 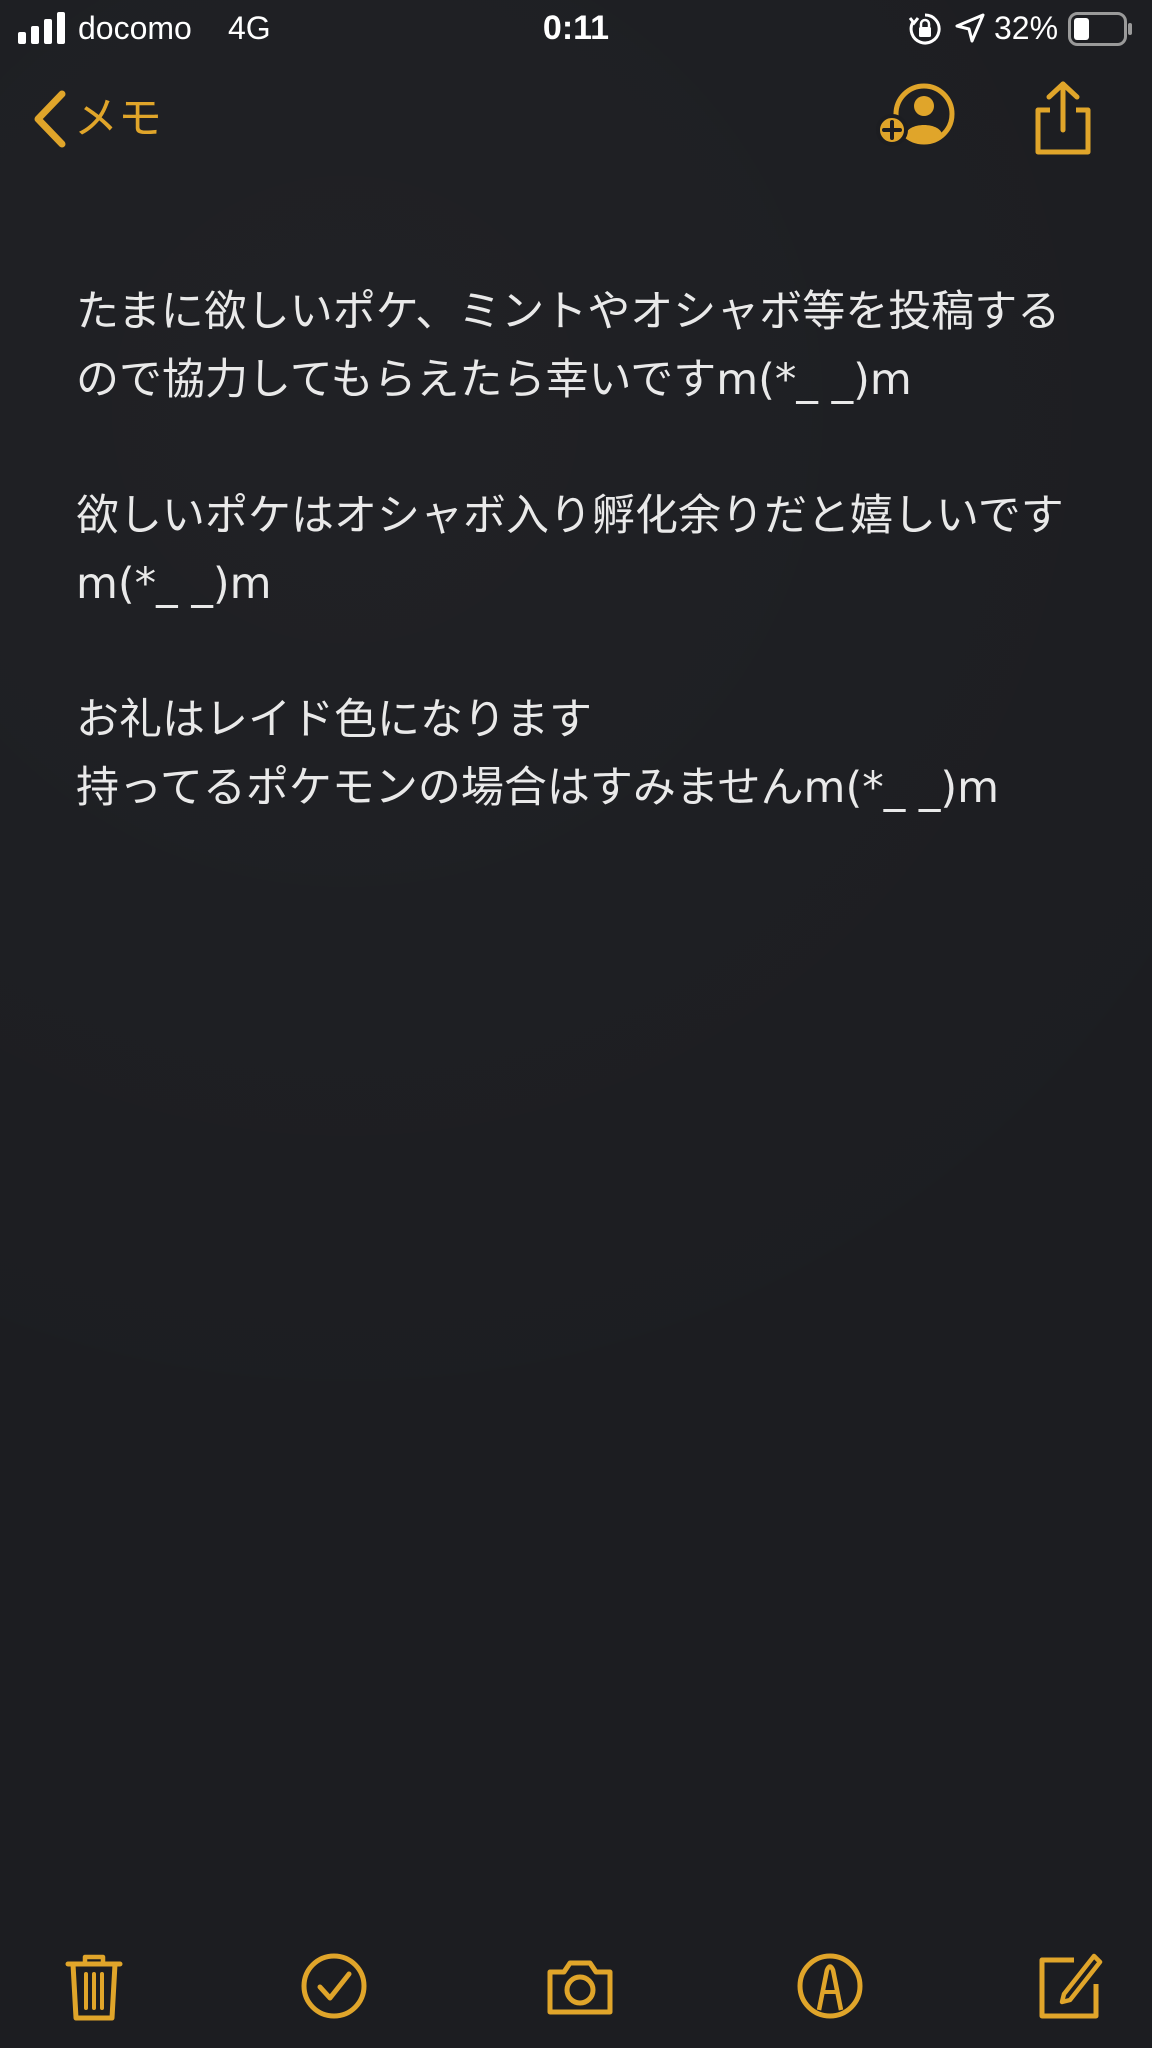 What do you see at coordinates (118, 118) in the screenshot?
I see `back-label: メモ` at bounding box center [118, 118].